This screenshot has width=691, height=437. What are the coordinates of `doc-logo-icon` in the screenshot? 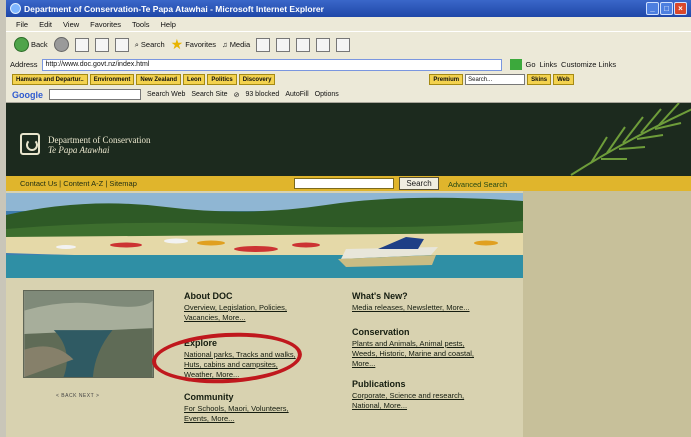 It's located at (30, 144).